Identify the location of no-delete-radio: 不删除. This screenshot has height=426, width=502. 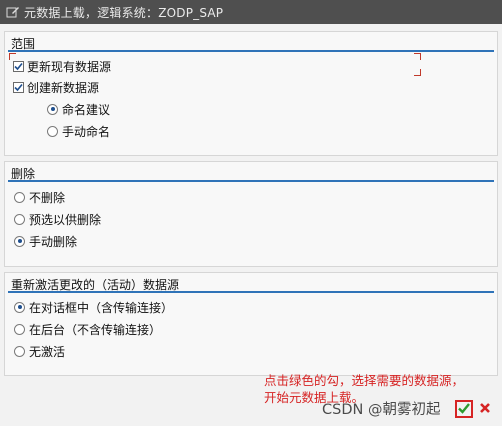
(39, 197).